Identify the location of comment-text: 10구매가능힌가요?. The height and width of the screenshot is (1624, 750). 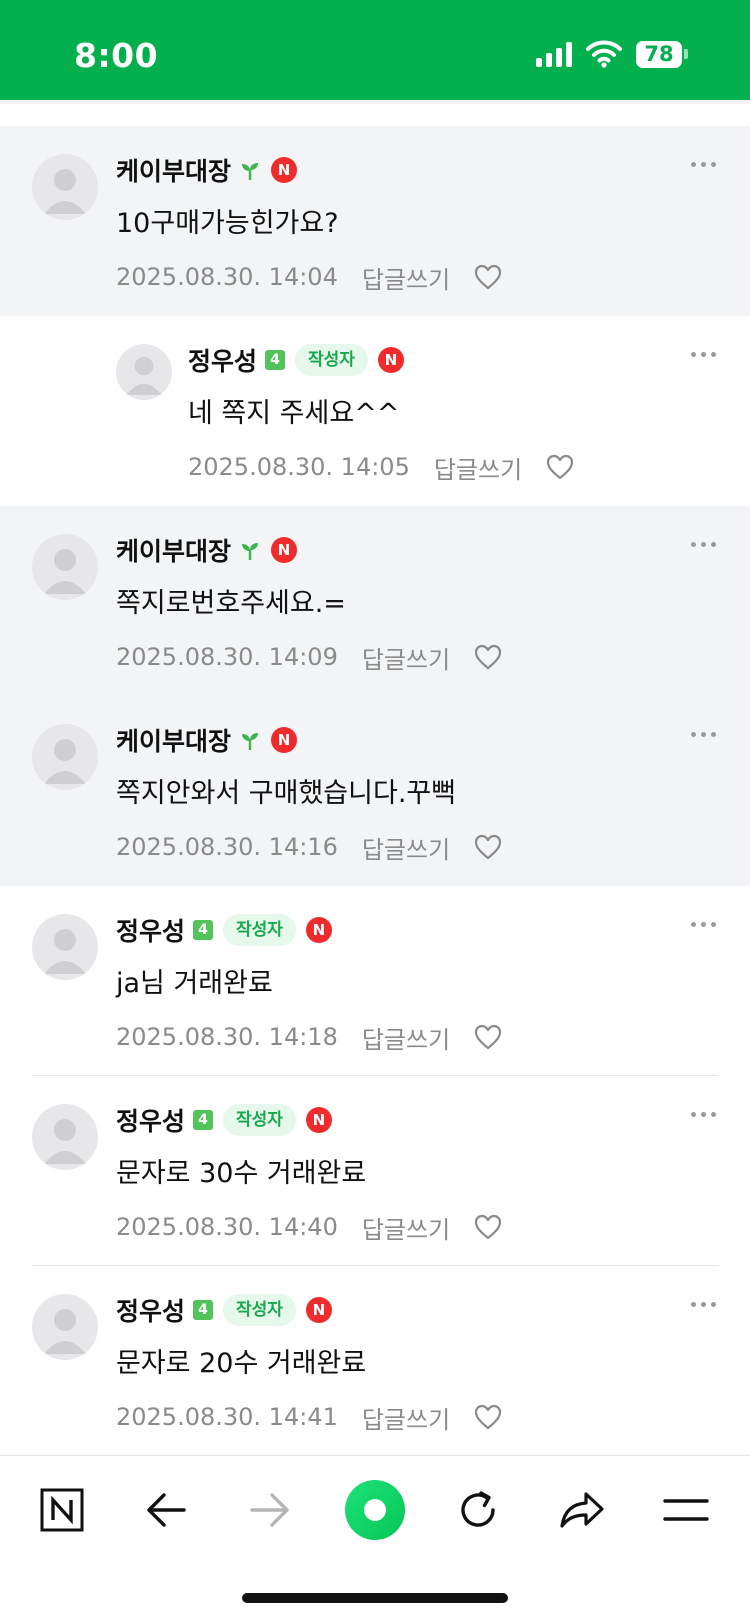
(227, 223).